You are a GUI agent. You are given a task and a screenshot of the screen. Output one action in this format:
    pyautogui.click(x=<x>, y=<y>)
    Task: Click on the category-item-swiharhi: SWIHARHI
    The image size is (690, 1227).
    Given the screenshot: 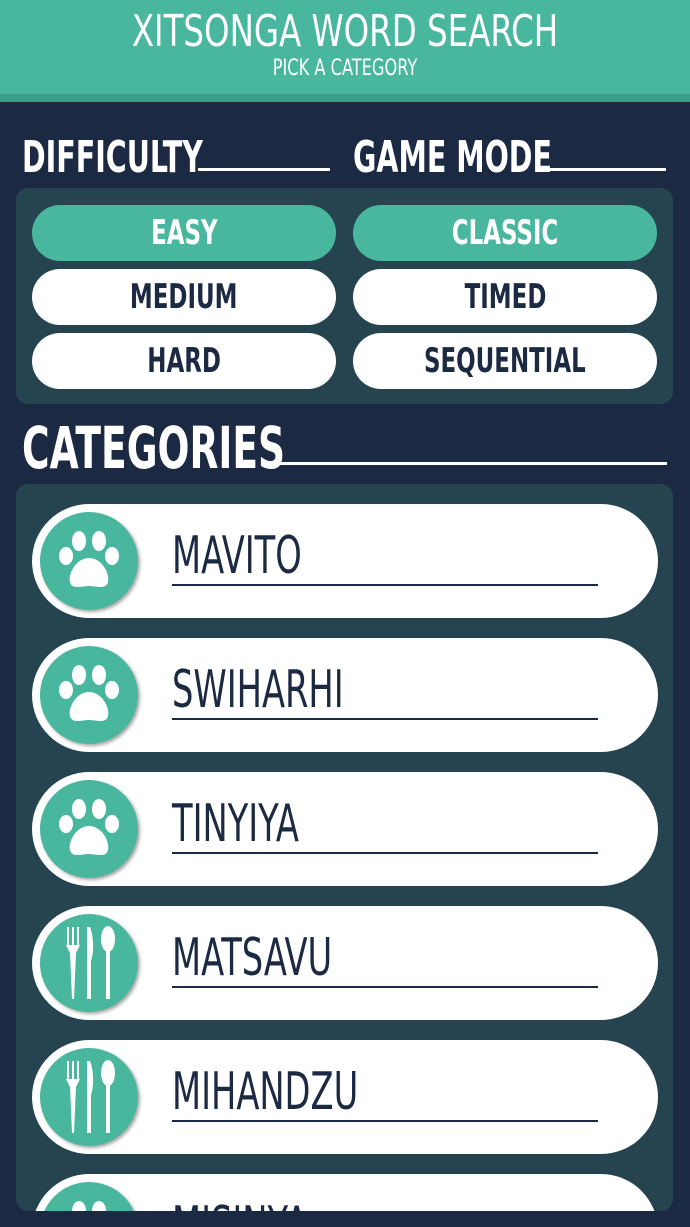 What is the action you would take?
    pyautogui.click(x=345, y=695)
    